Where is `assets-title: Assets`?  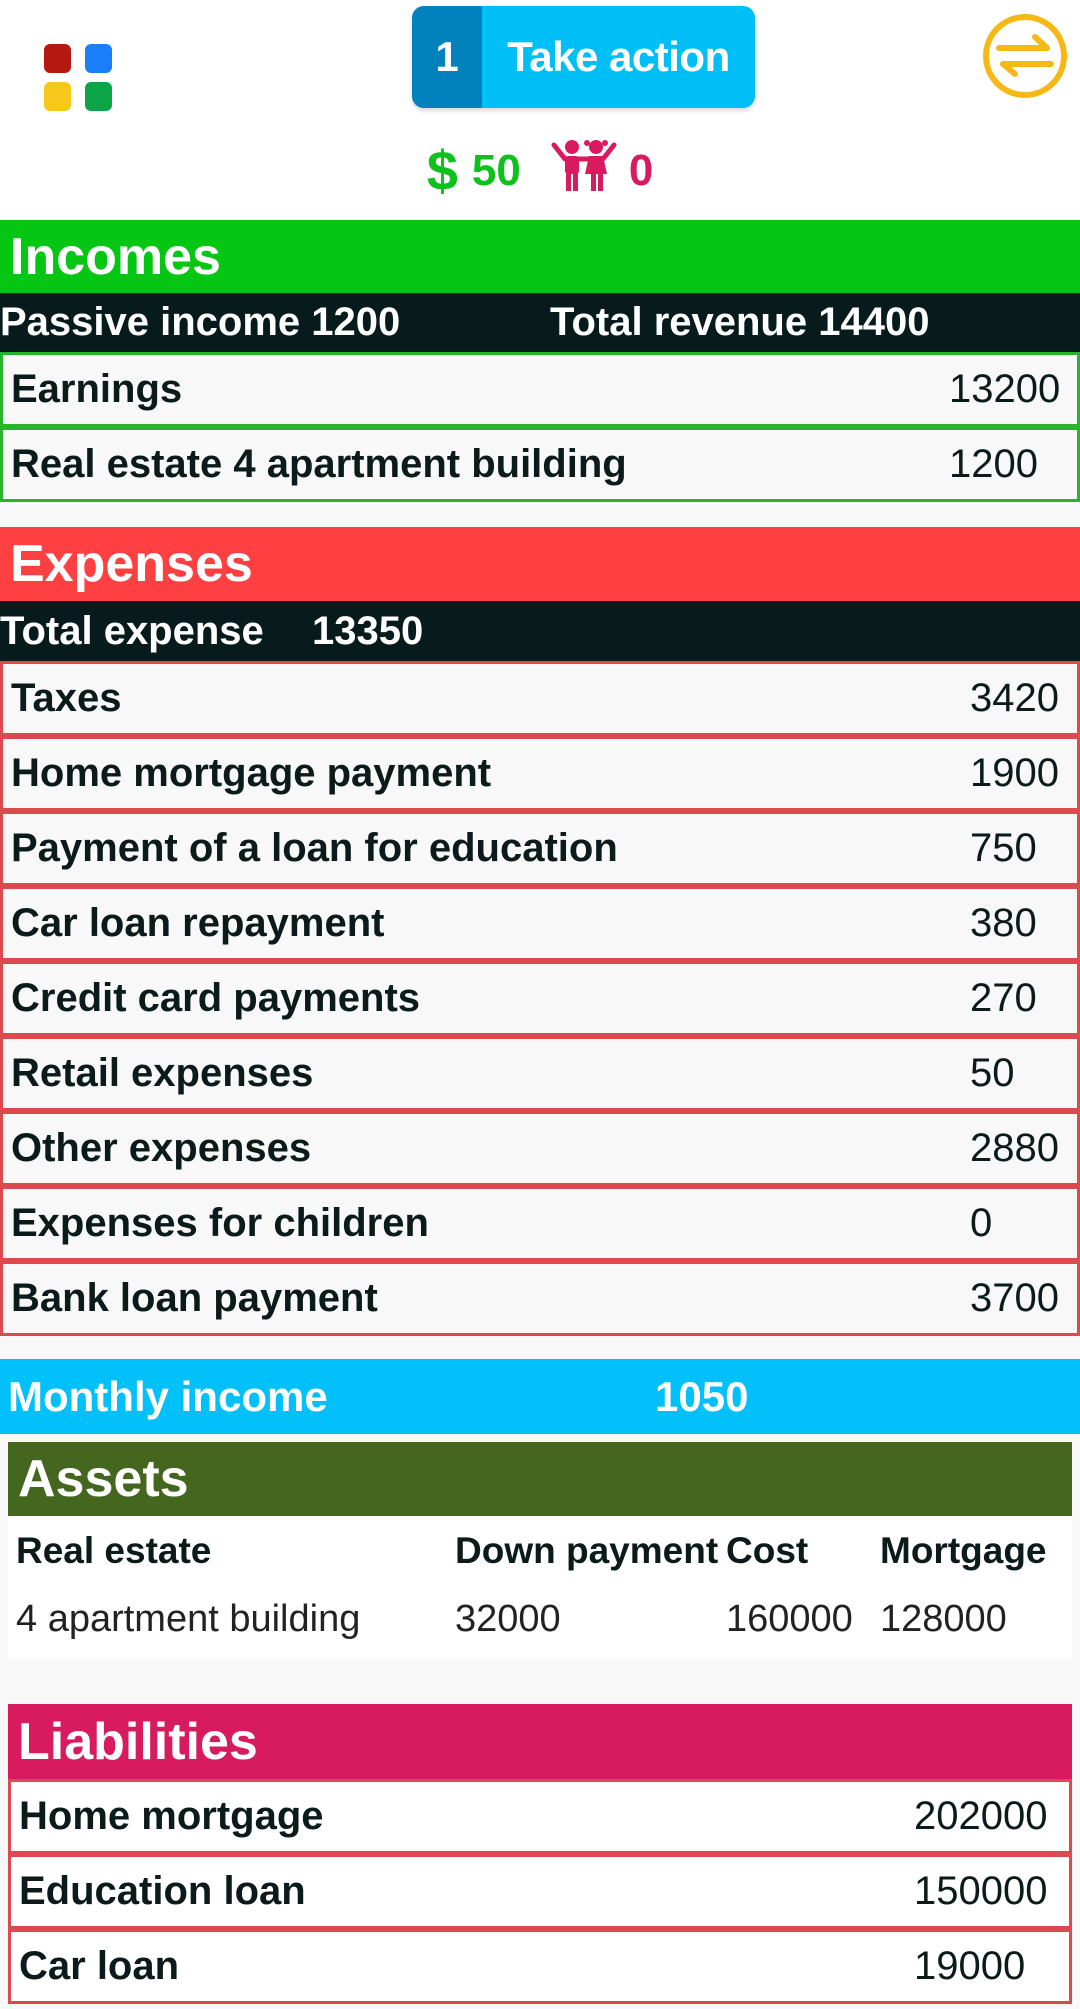 assets-title: Assets is located at coordinates (103, 1479).